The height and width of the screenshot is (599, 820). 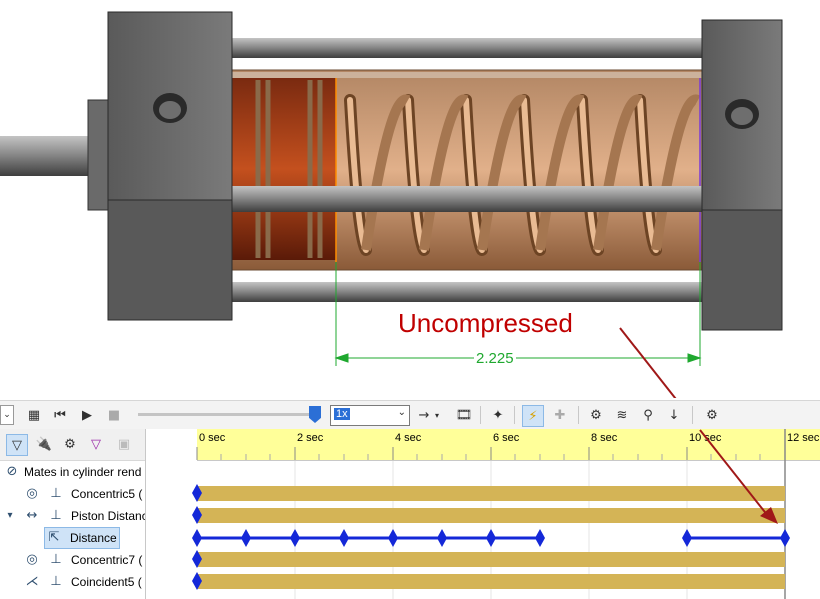 I want to click on contact-button: ⚲, so click(x=648, y=415).